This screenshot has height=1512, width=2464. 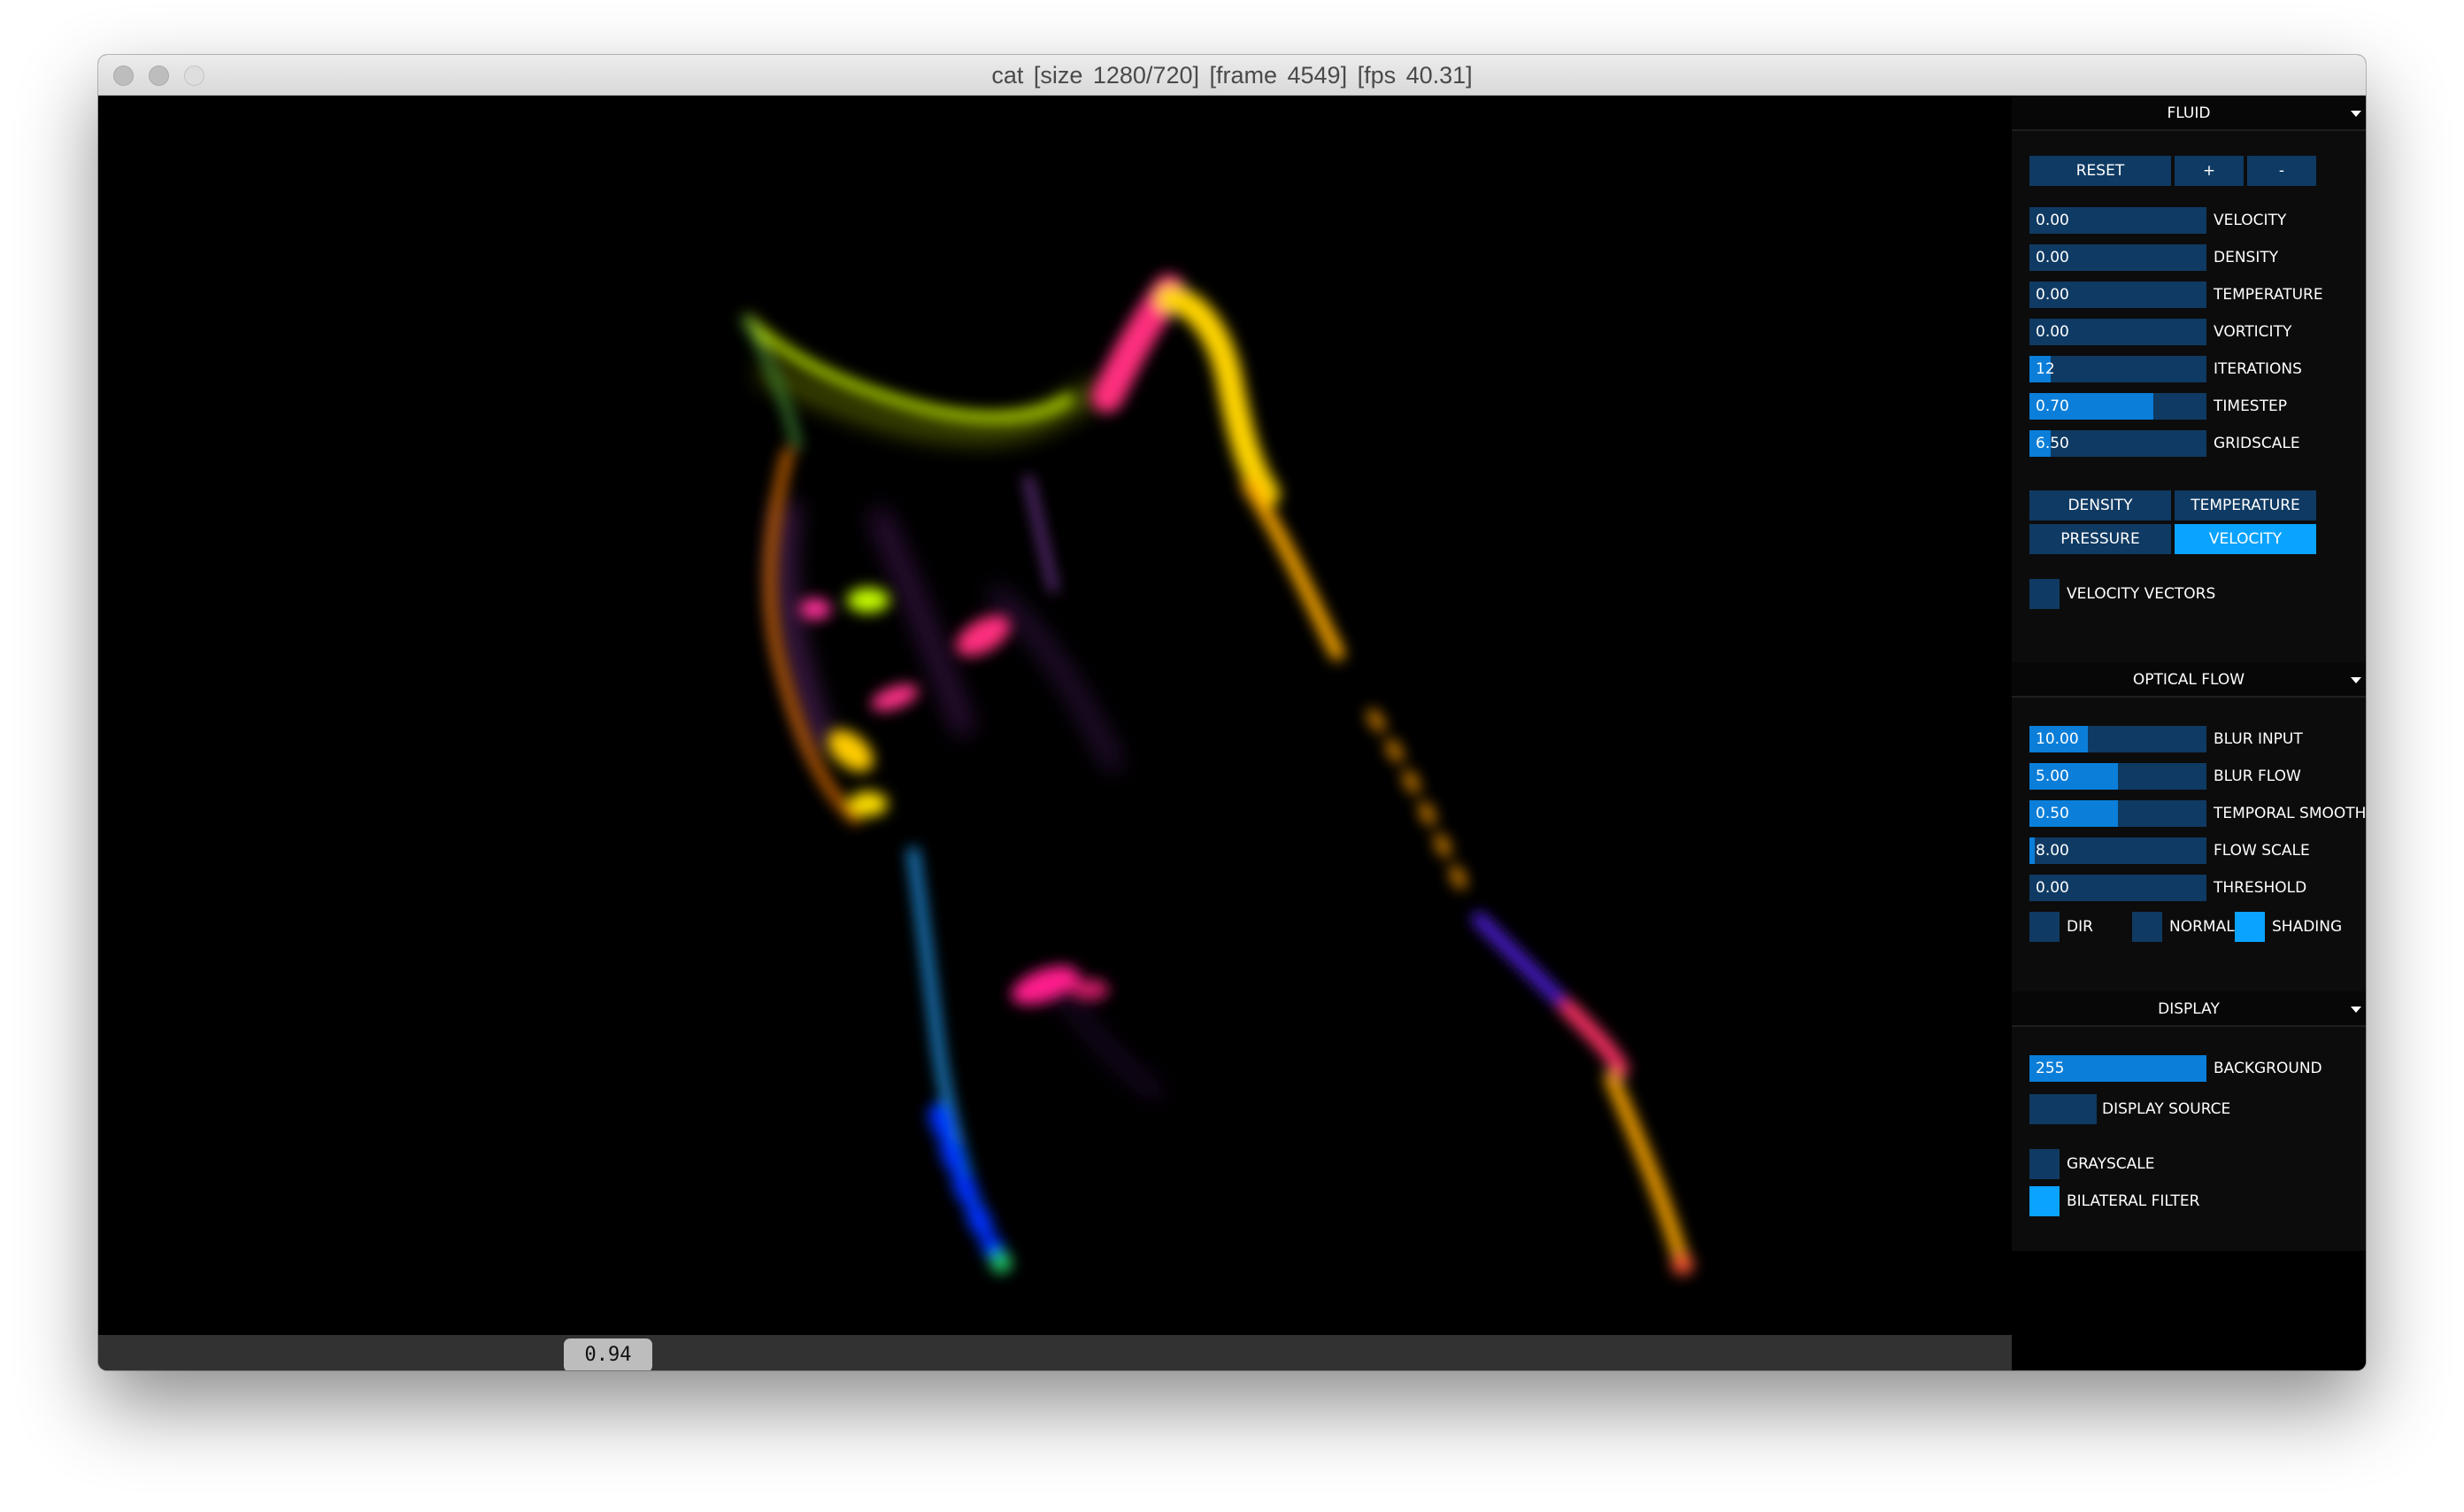 What do you see at coordinates (2100, 539) in the screenshot?
I see `view-pressure-button: PRESSURE` at bounding box center [2100, 539].